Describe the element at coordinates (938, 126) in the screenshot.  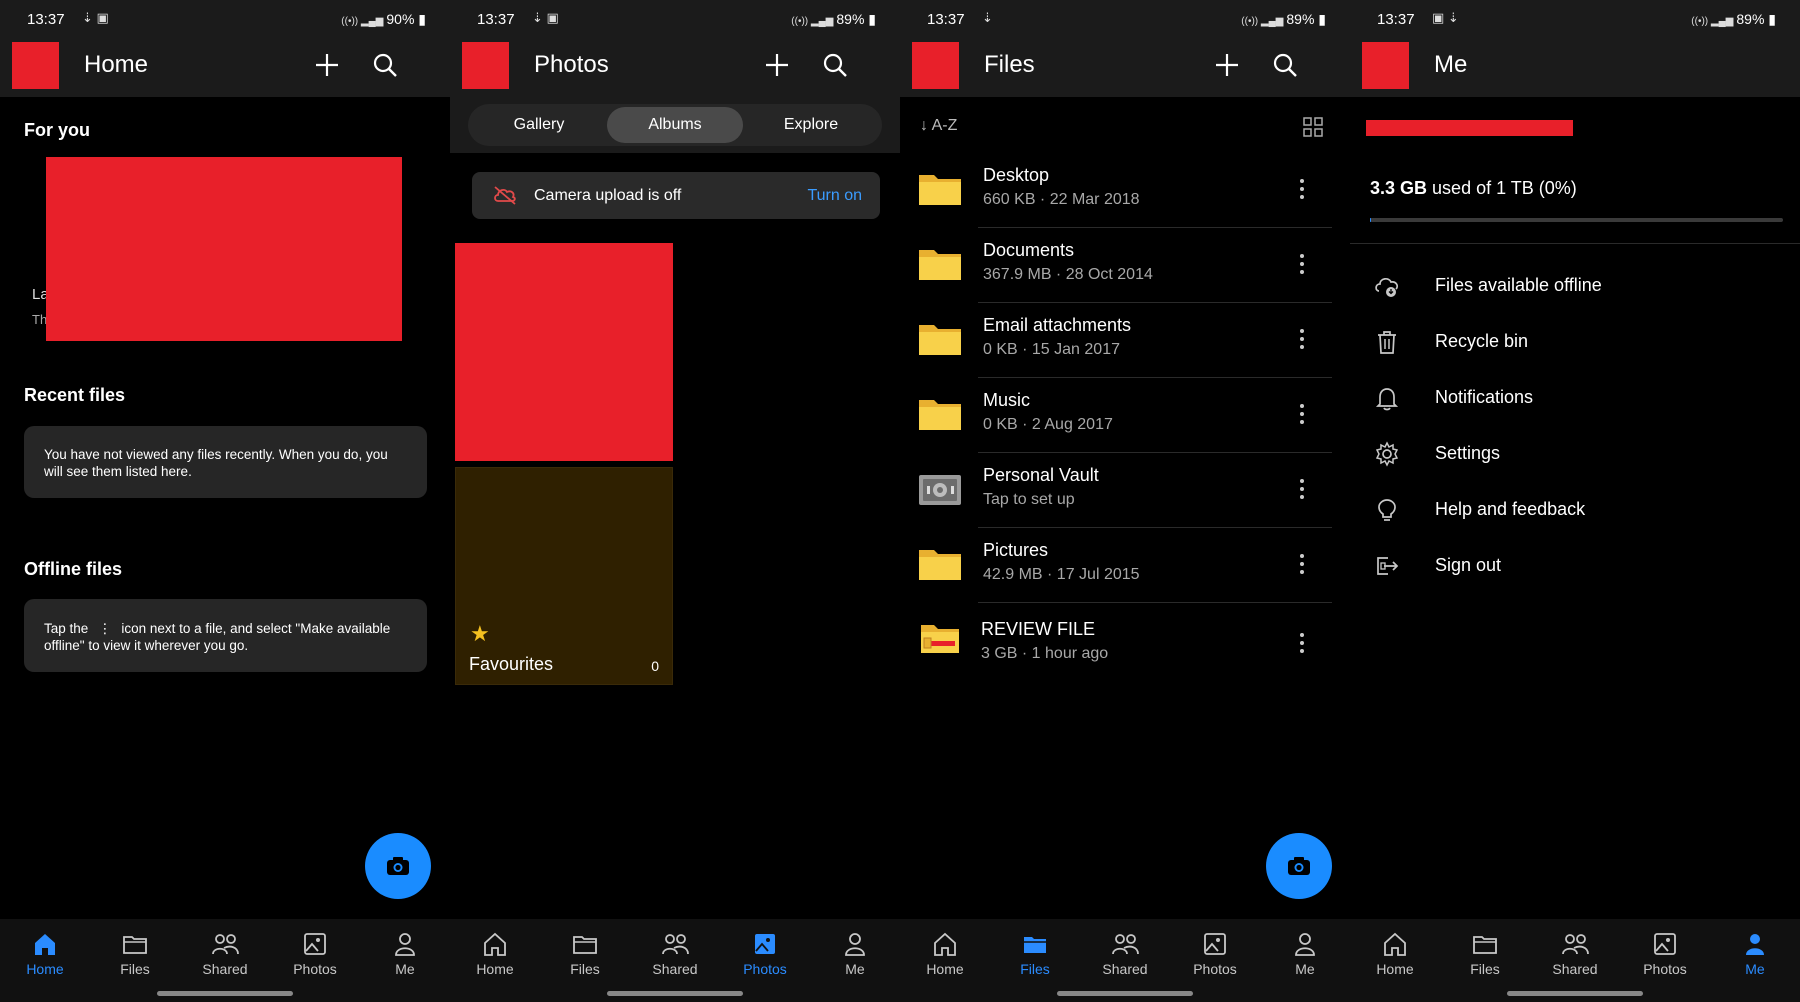
I see `sort-button: ↓ A-Z` at that location.